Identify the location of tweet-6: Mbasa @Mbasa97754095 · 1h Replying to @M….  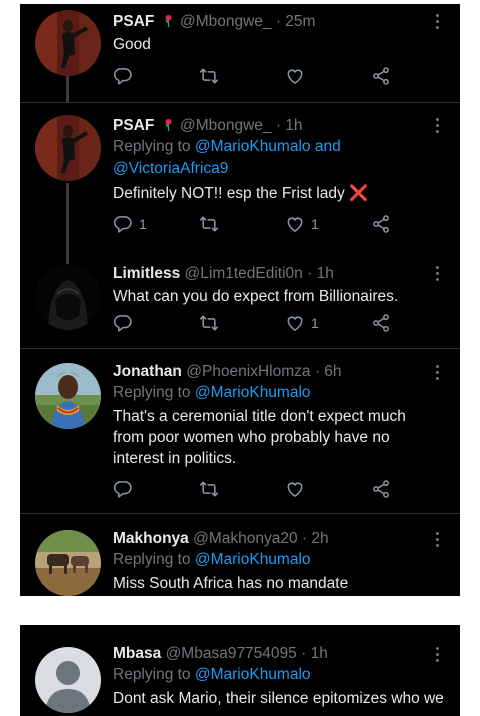
(240, 670).